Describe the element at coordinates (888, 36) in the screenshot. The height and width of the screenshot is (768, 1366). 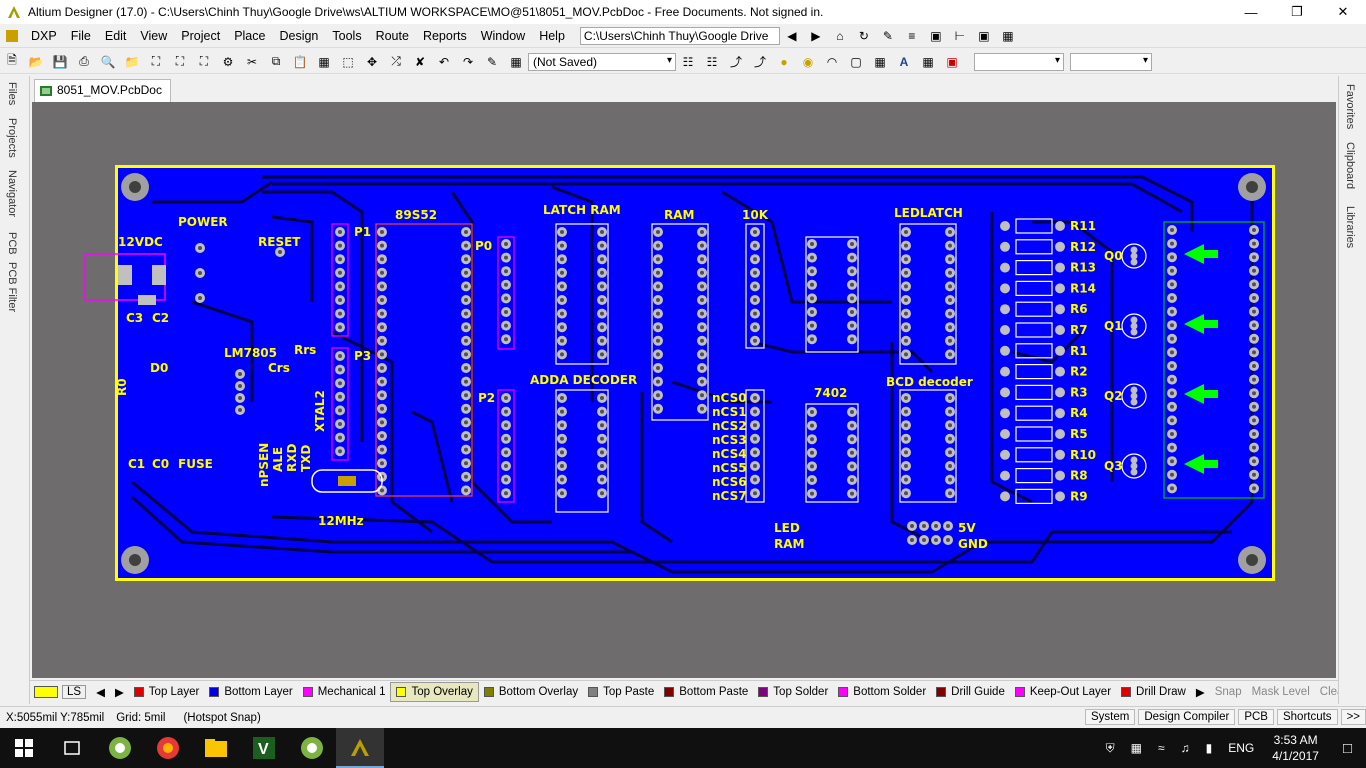
I see `route-icon: ✎` at that location.